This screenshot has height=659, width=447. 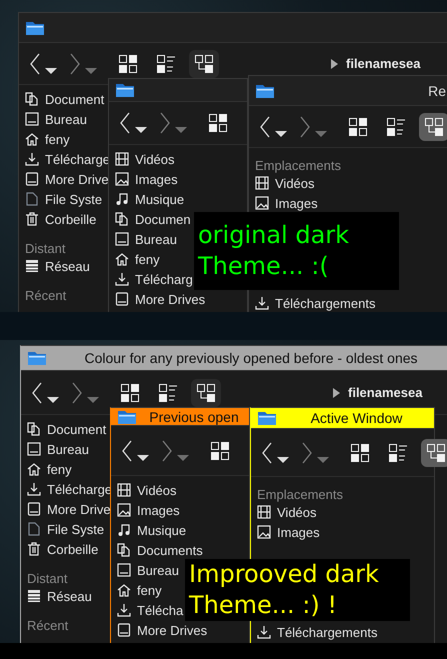 What do you see at coordinates (160, 550) in the screenshot?
I see `sidebar-item: Documents` at bounding box center [160, 550].